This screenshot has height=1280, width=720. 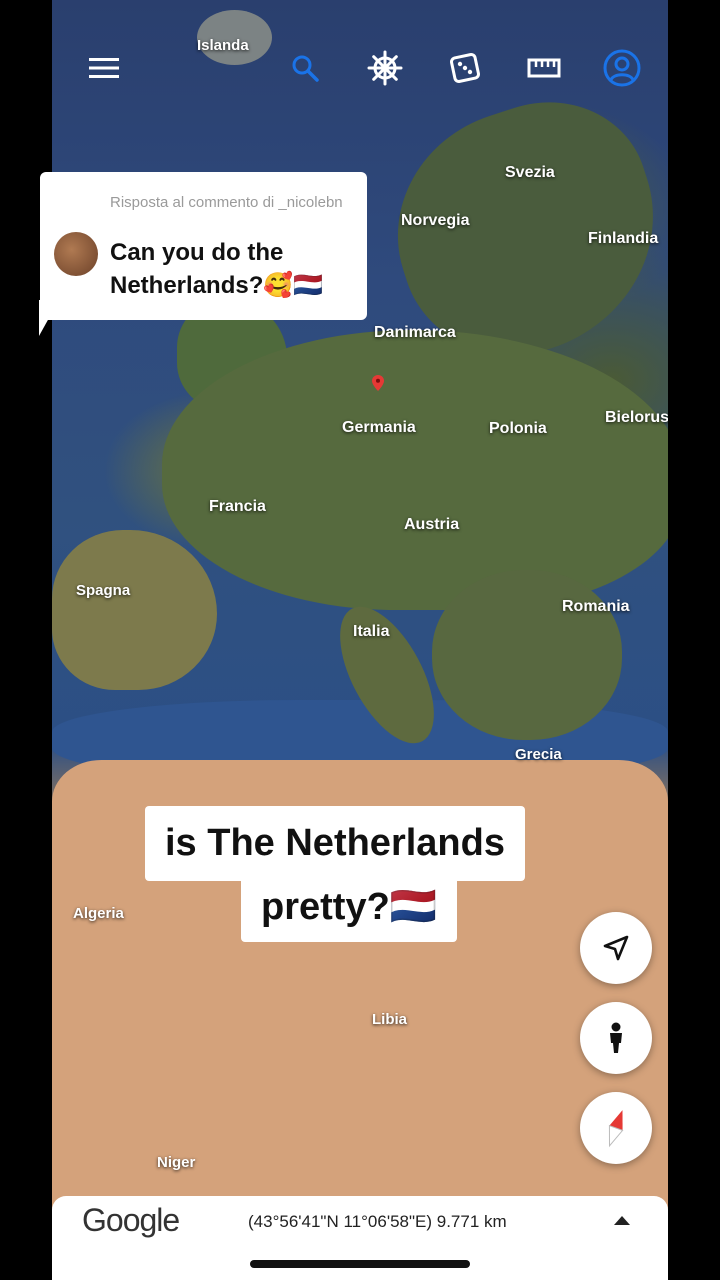 I want to click on label-grecia: Grecia, so click(x=538, y=754).